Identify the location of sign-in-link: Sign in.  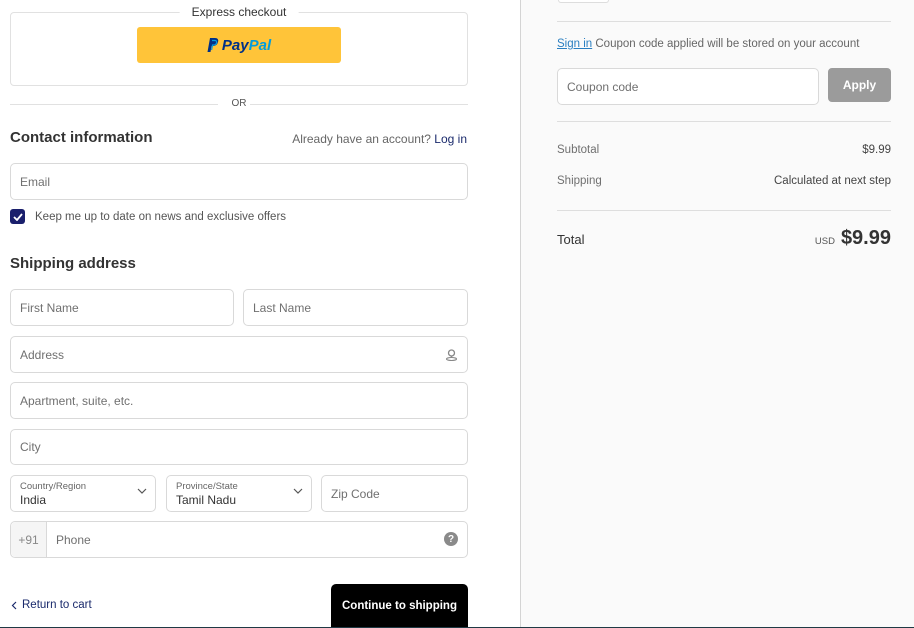
(574, 44).